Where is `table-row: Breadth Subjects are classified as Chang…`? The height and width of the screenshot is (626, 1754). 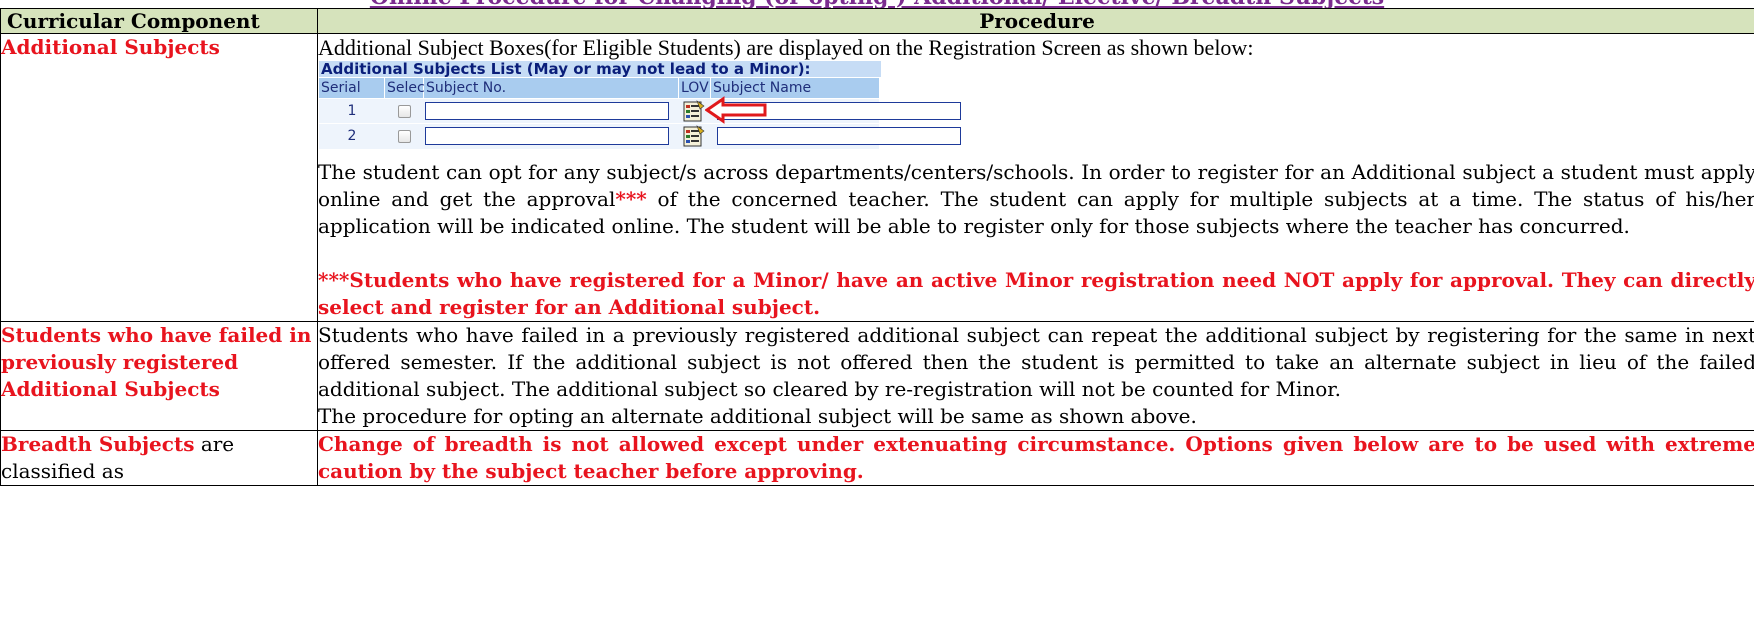 table-row: Breadth Subjects are classified as Chang… is located at coordinates (877, 458).